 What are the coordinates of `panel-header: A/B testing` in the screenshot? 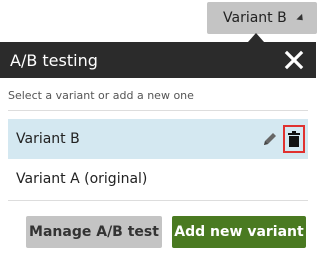 It's located at (158, 60).